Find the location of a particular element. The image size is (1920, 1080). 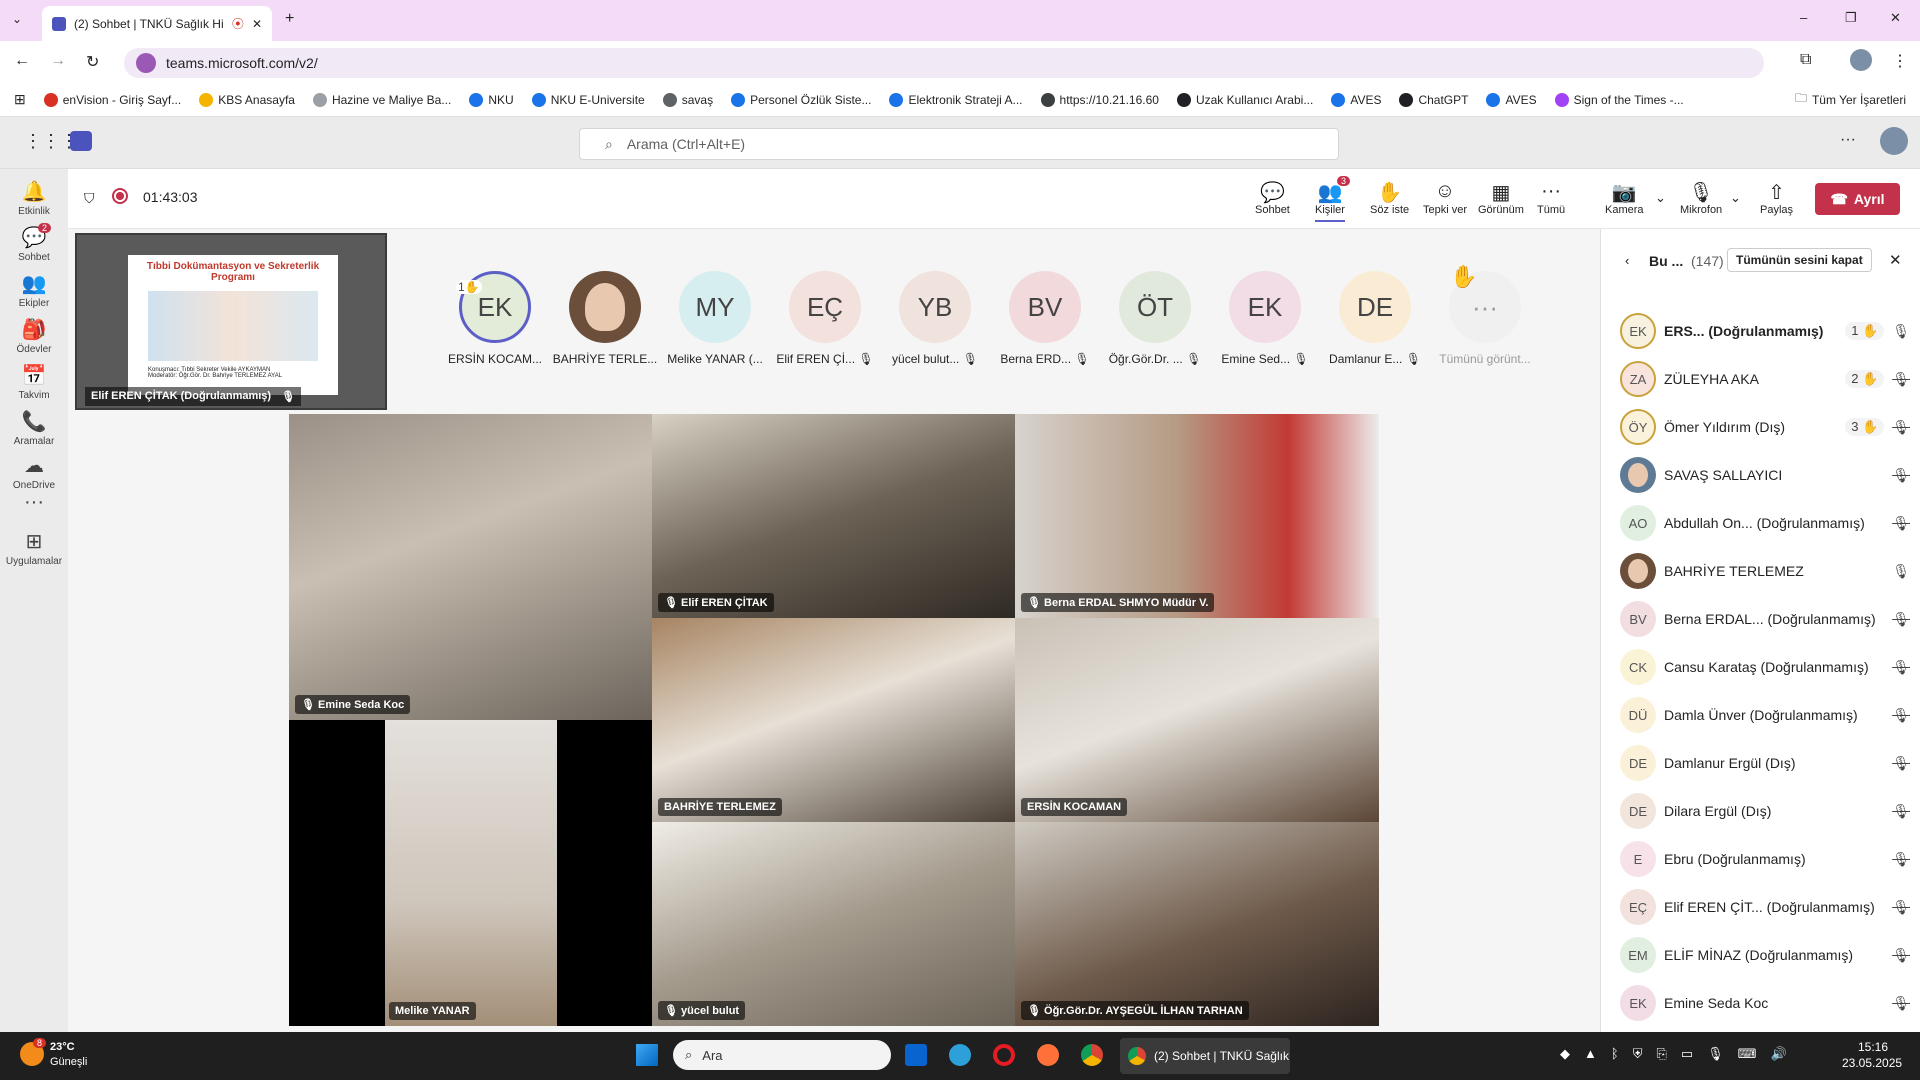

participant-avatar: MY is located at coordinates (715, 307).